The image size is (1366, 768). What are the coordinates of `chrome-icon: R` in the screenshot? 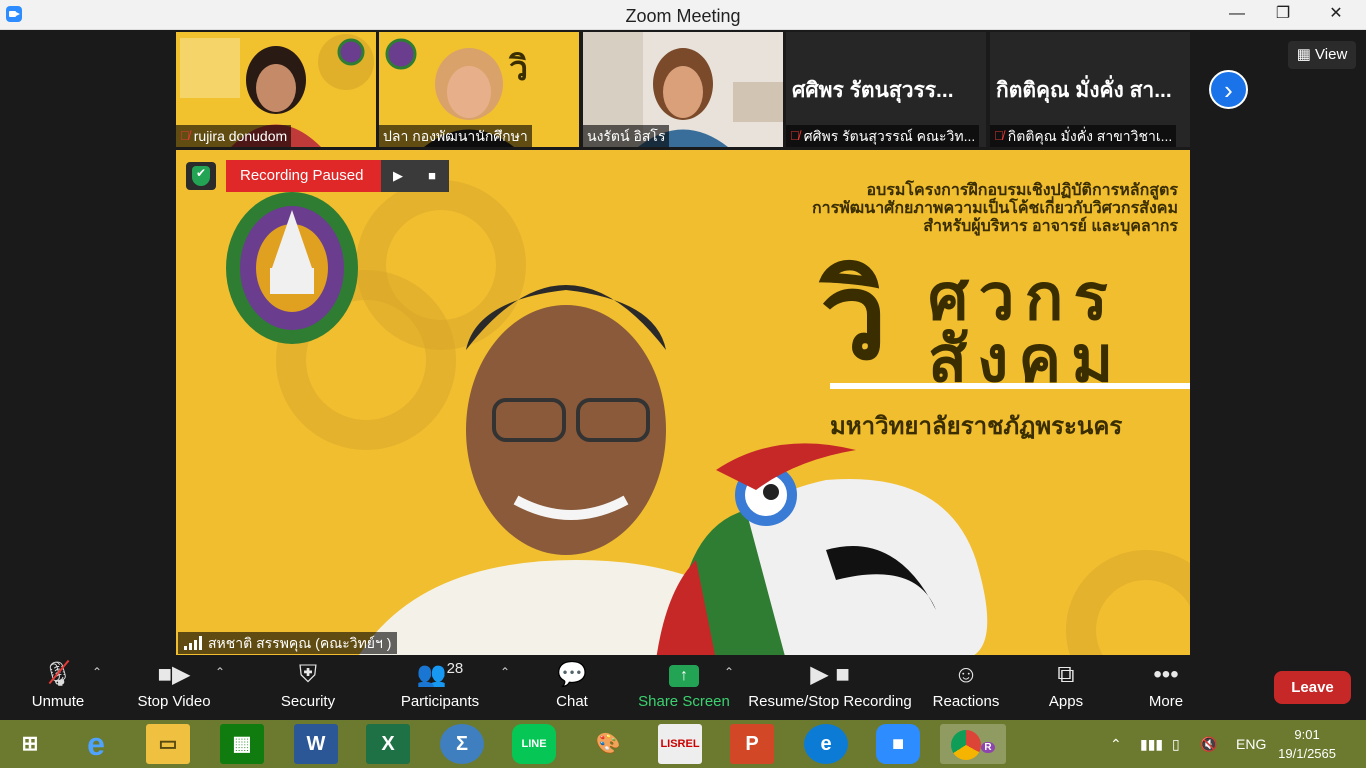 It's located at (973, 744).